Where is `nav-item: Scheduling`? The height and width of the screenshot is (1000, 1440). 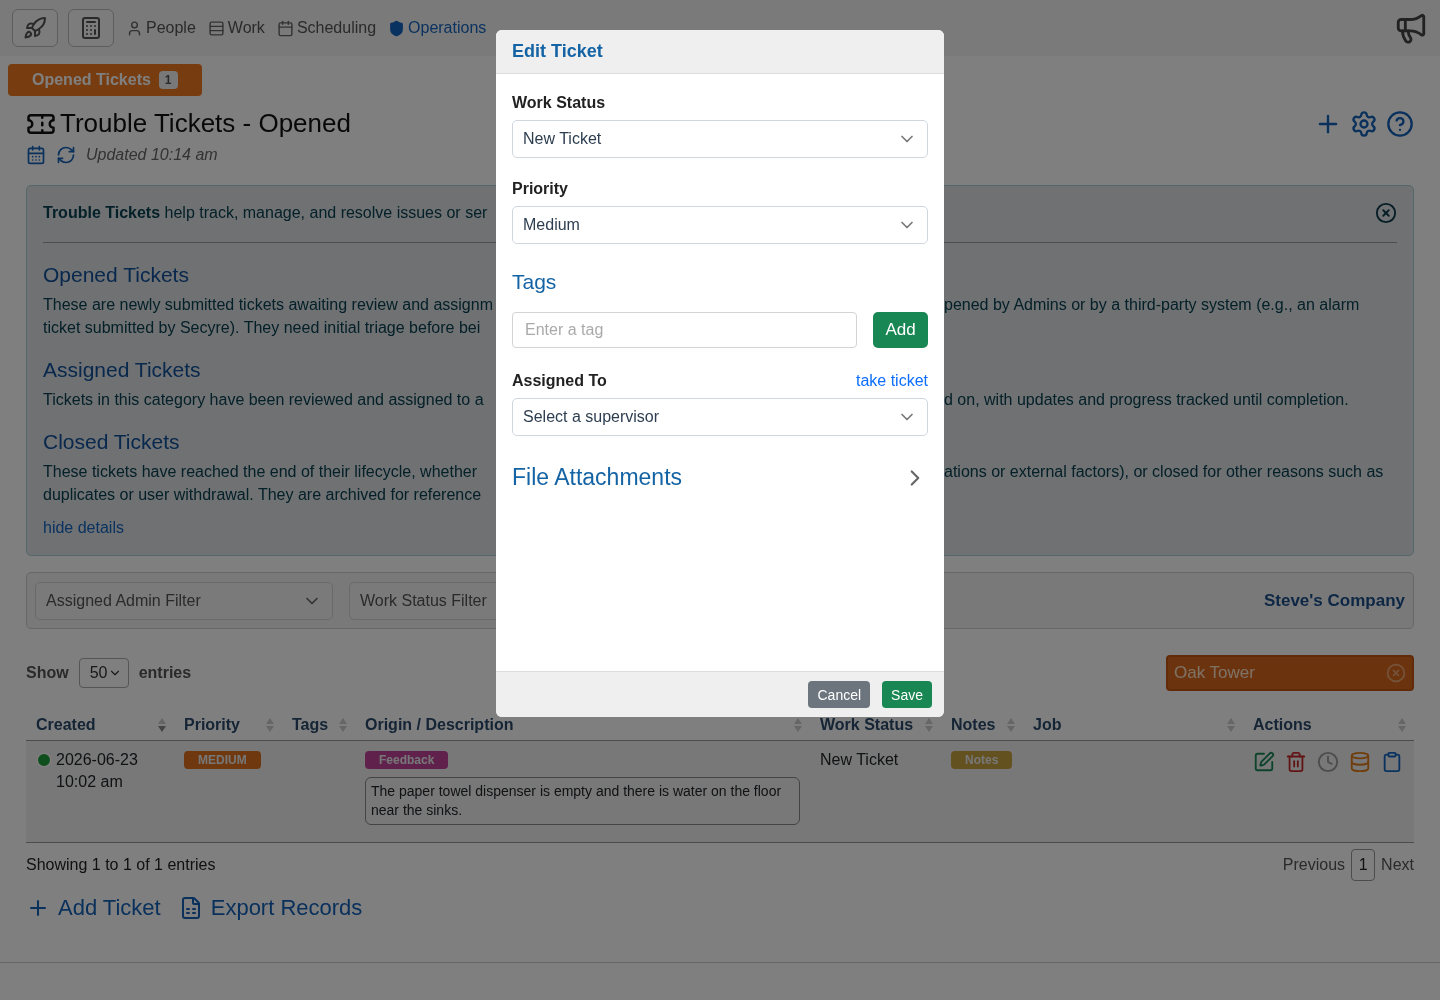 nav-item: Scheduling is located at coordinates (326, 28).